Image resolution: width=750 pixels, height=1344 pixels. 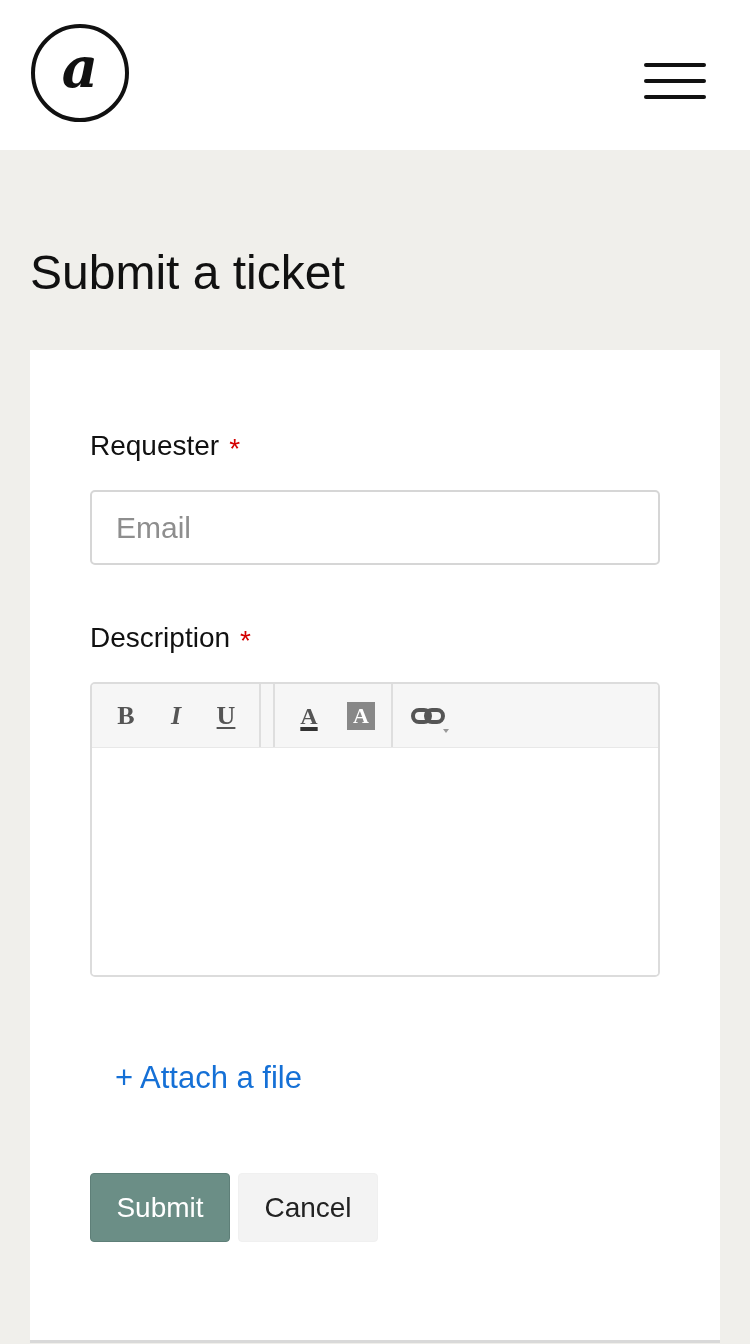 What do you see at coordinates (309, 715) in the screenshot?
I see `text-color-button: A` at bounding box center [309, 715].